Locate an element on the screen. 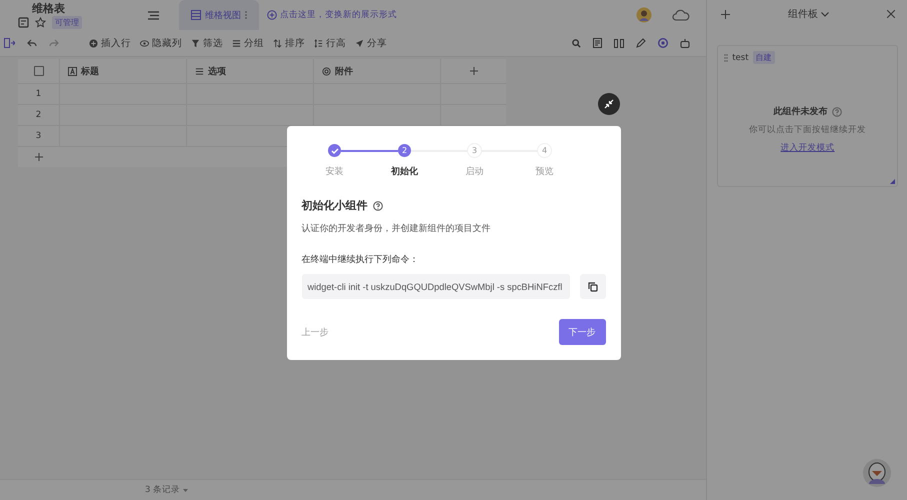 This screenshot has height=500, width=907. send-icon is located at coordinates (359, 43).